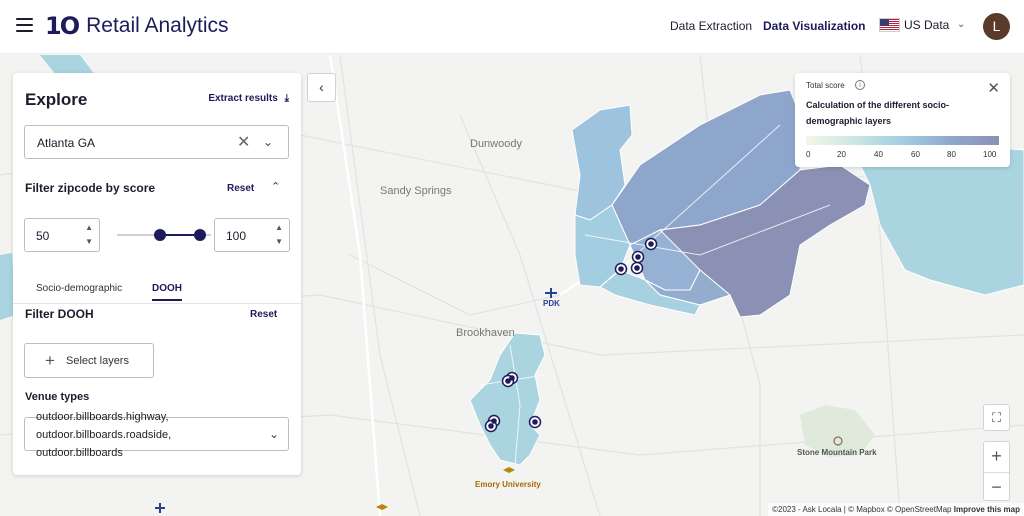 This screenshot has height=516, width=1024. I want to click on zoom-out-button: −, so click(996, 487).